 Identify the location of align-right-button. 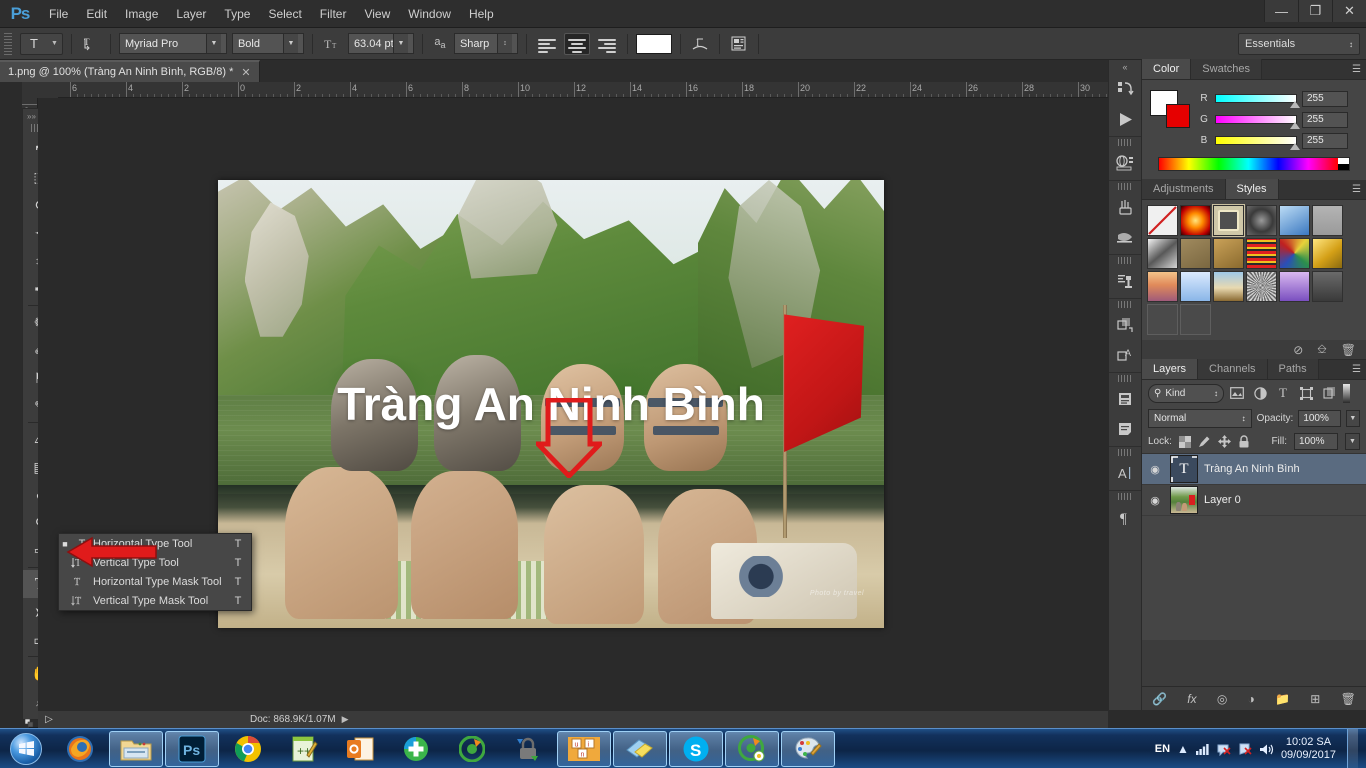
(607, 44).